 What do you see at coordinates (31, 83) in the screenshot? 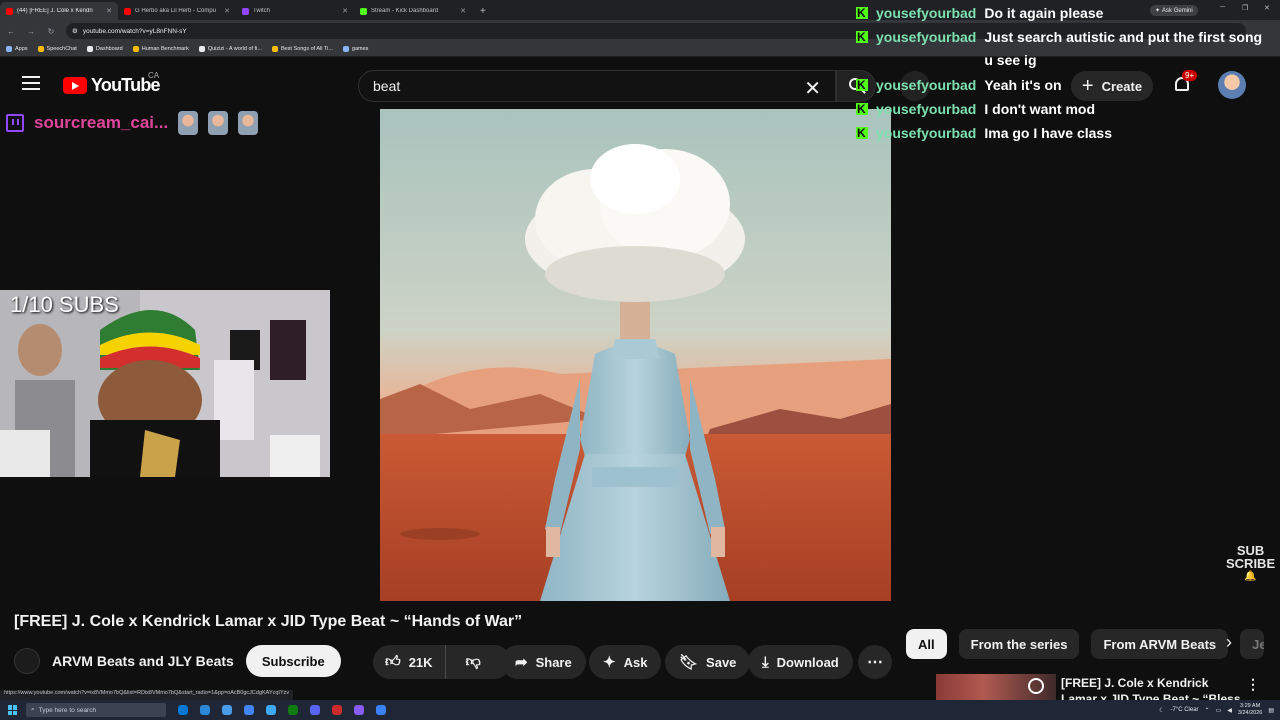
I see `menu-icon` at bounding box center [31, 83].